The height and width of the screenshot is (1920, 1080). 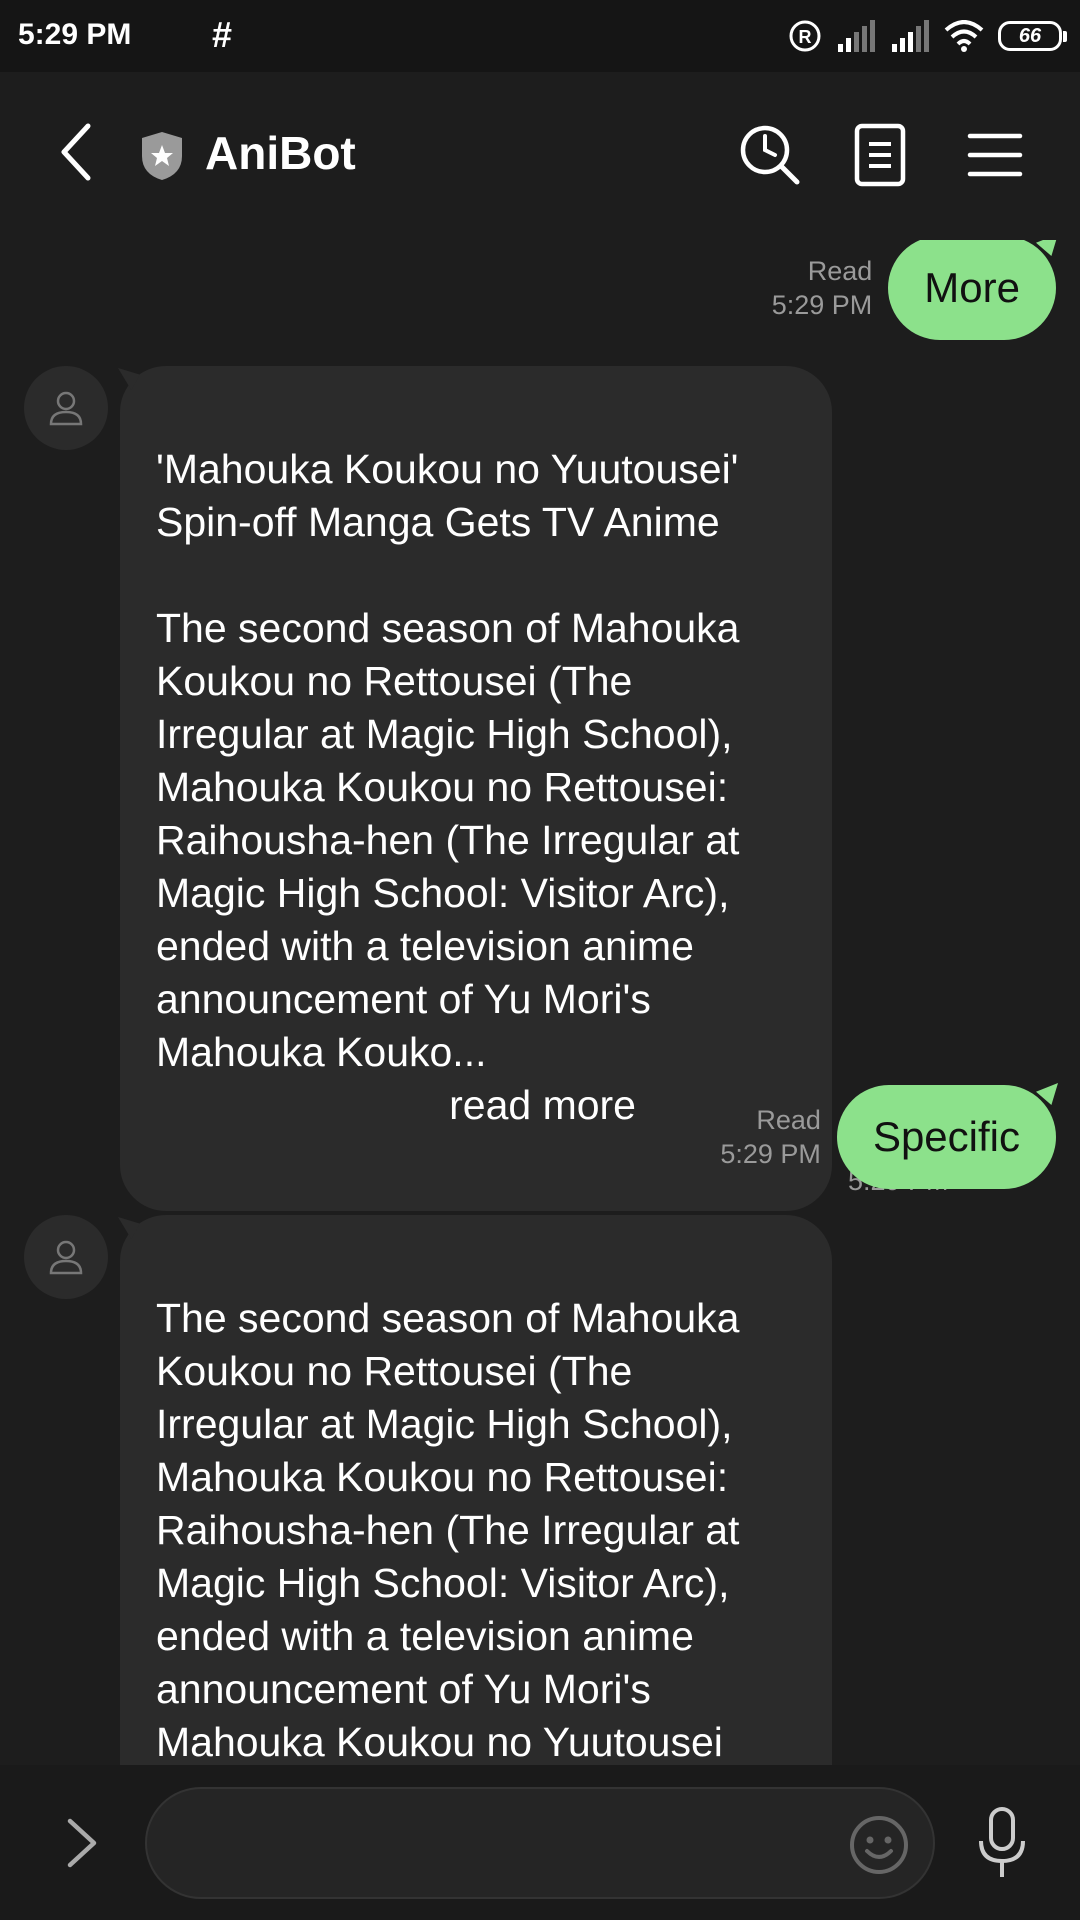 I want to click on chat-title: AniBot, so click(x=280, y=153).